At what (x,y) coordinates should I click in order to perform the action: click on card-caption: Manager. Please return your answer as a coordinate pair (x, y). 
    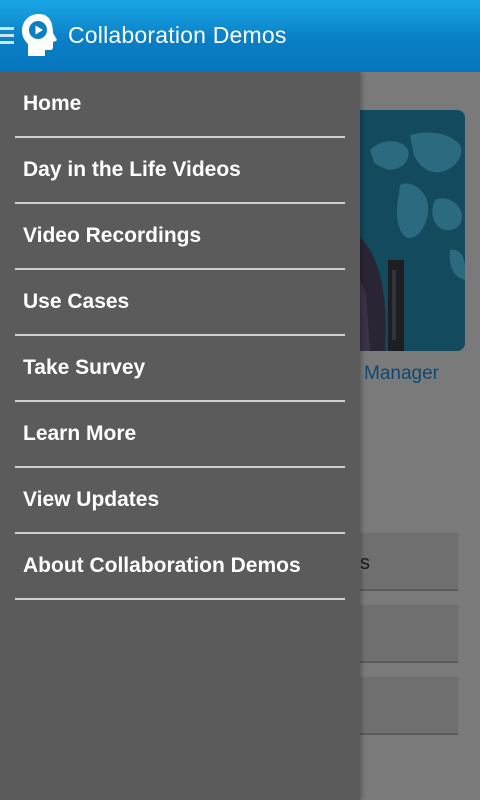
    Looking at the image, I should click on (401, 373).